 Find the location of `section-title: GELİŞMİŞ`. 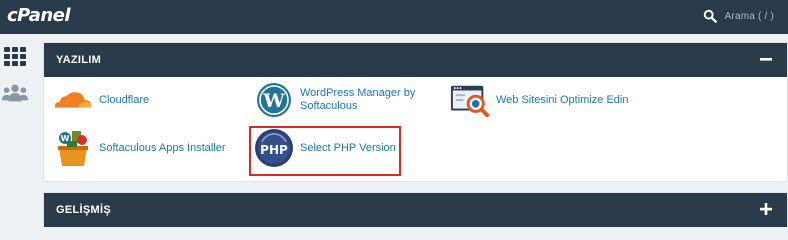

section-title: GELİŞMİŞ is located at coordinates (83, 210).